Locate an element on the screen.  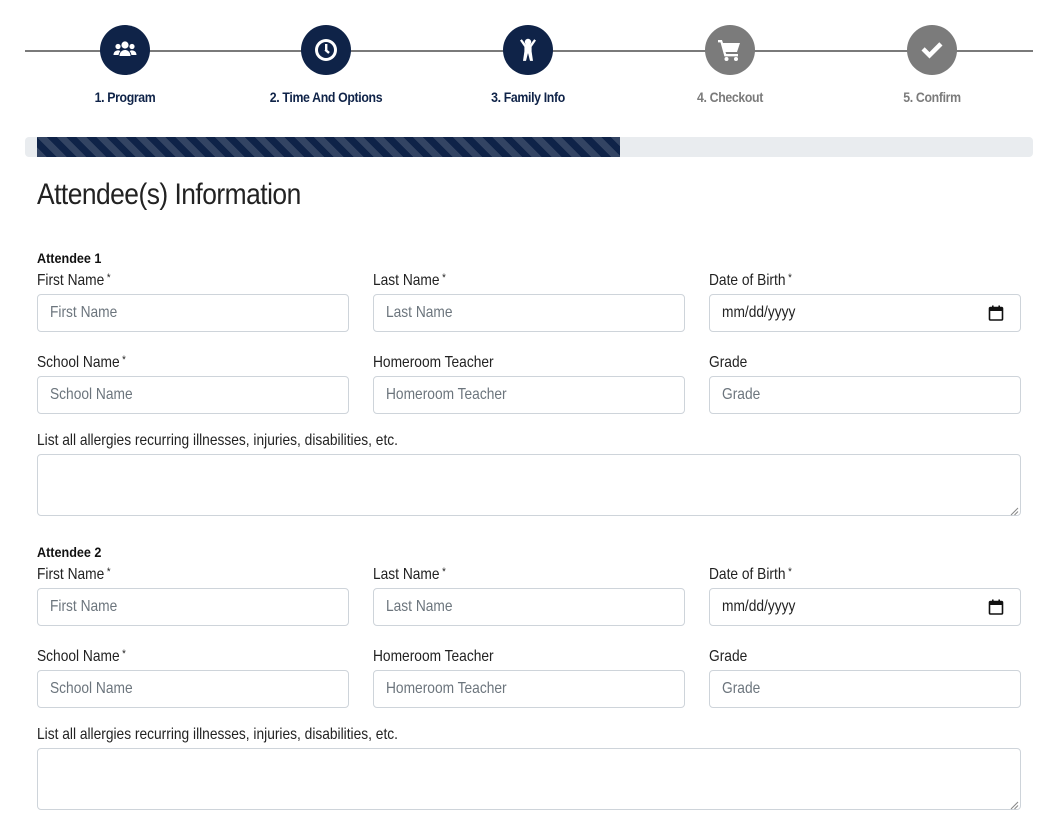
check-icon is located at coordinates (932, 50).